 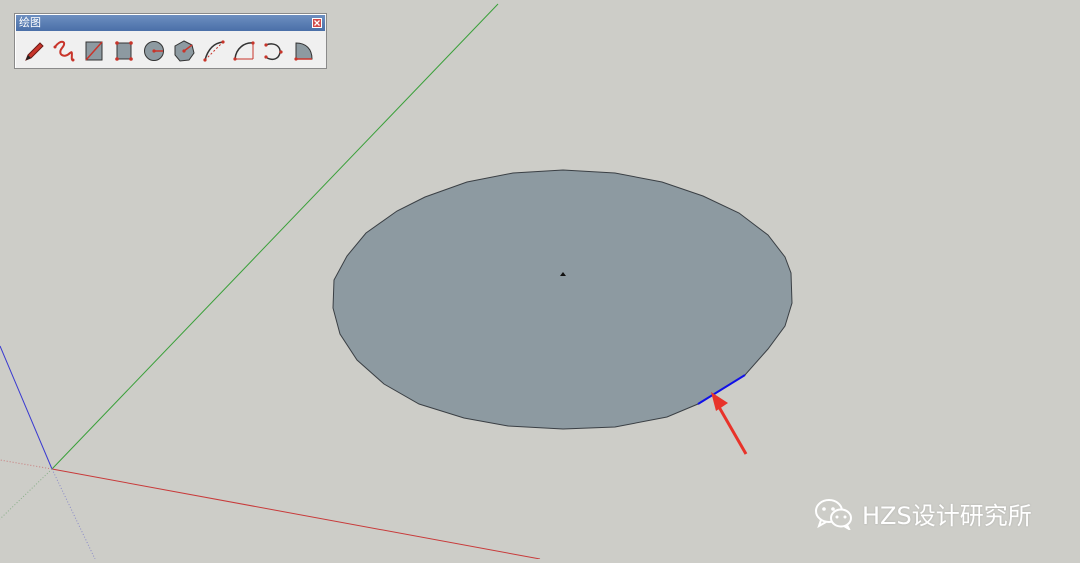 I want to click on polygon-icon, so click(x=183, y=50).